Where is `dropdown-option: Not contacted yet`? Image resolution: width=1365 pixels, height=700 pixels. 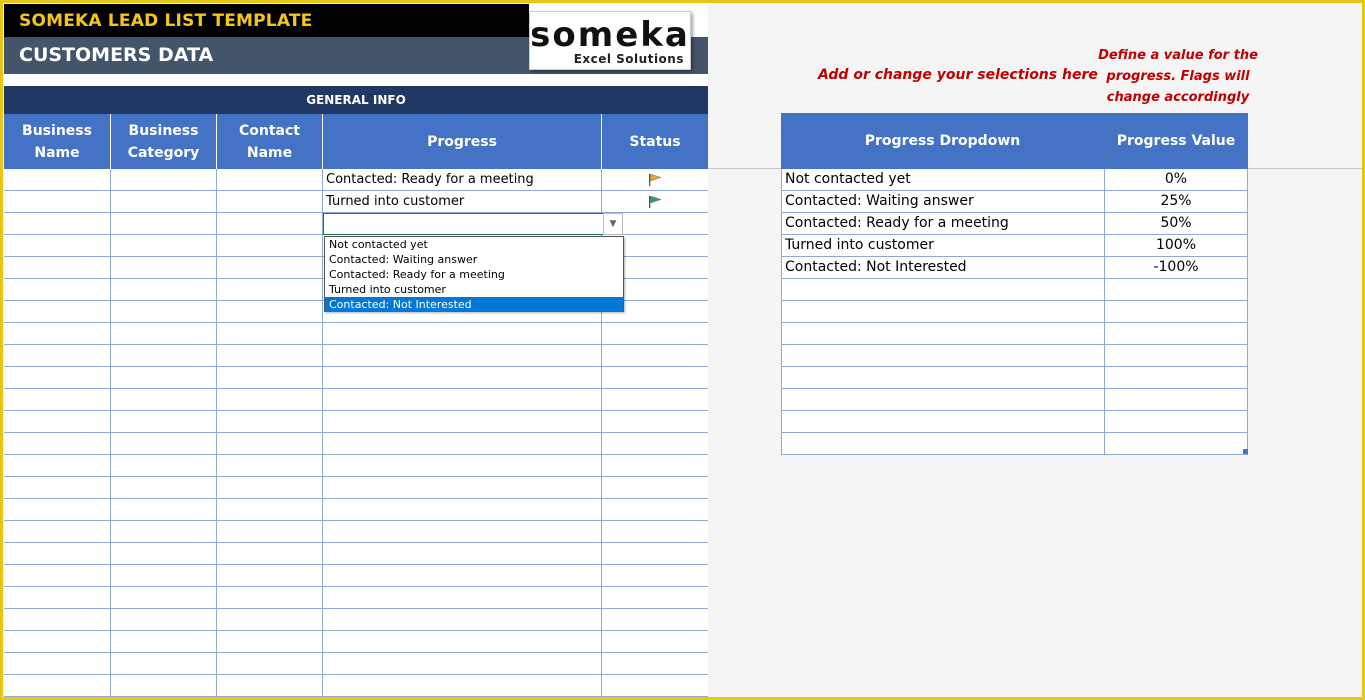 dropdown-option: Not contacted yet is located at coordinates (474, 244).